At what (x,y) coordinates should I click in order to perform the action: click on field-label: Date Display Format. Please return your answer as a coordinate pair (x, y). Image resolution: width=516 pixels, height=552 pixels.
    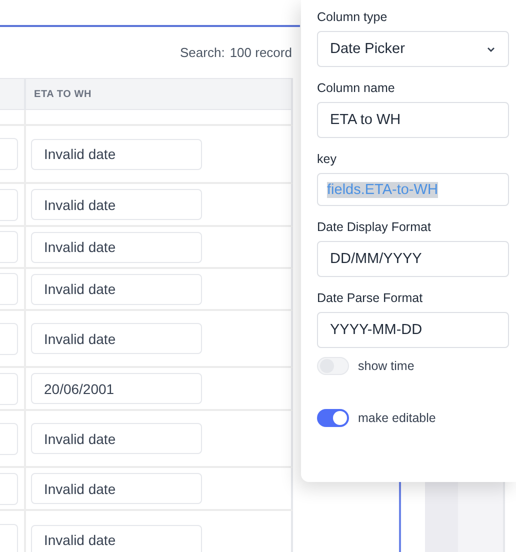
    Looking at the image, I should click on (374, 227).